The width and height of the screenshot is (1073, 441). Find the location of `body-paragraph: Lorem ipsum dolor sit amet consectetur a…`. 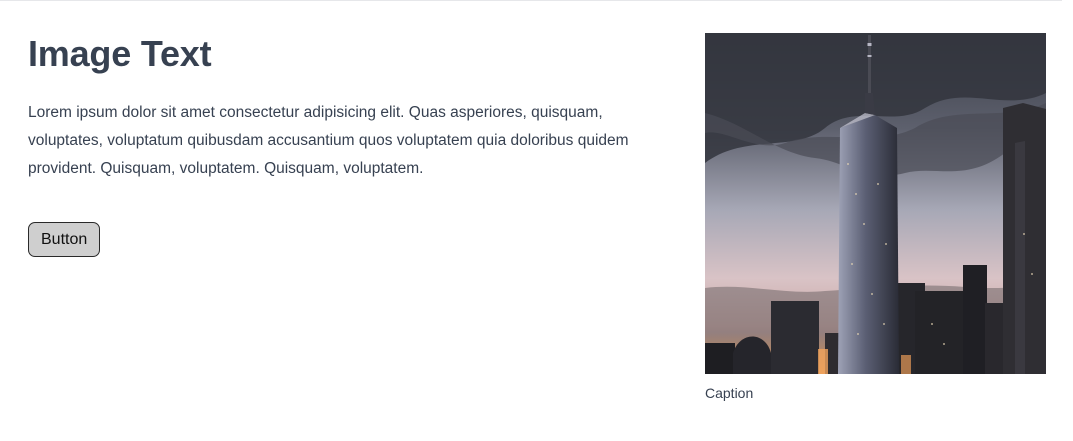

body-paragraph: Lorem ipsum dolor sit amet consectetur a… is located at coordinates (328, 140).